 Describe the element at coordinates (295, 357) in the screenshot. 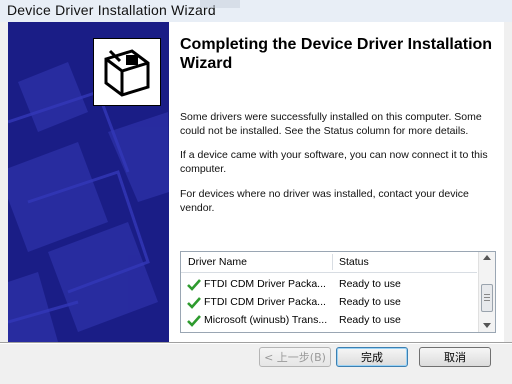

I see `back-button: < 上一步(B)` at that location.